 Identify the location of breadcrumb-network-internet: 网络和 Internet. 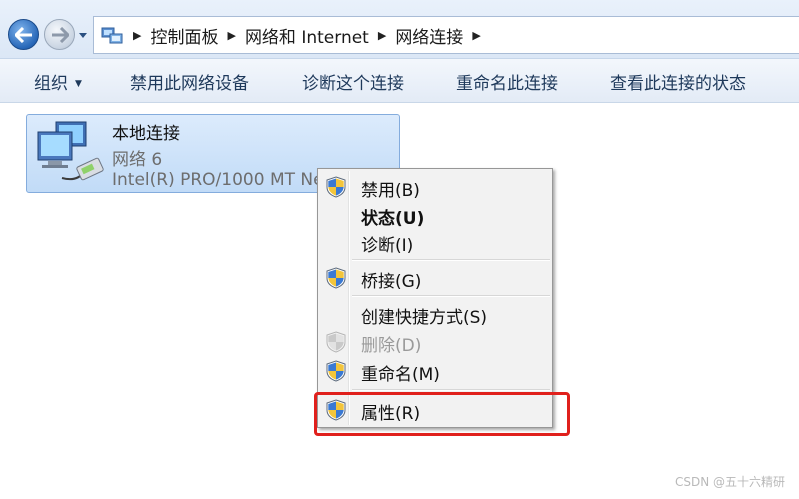
(307, 35).